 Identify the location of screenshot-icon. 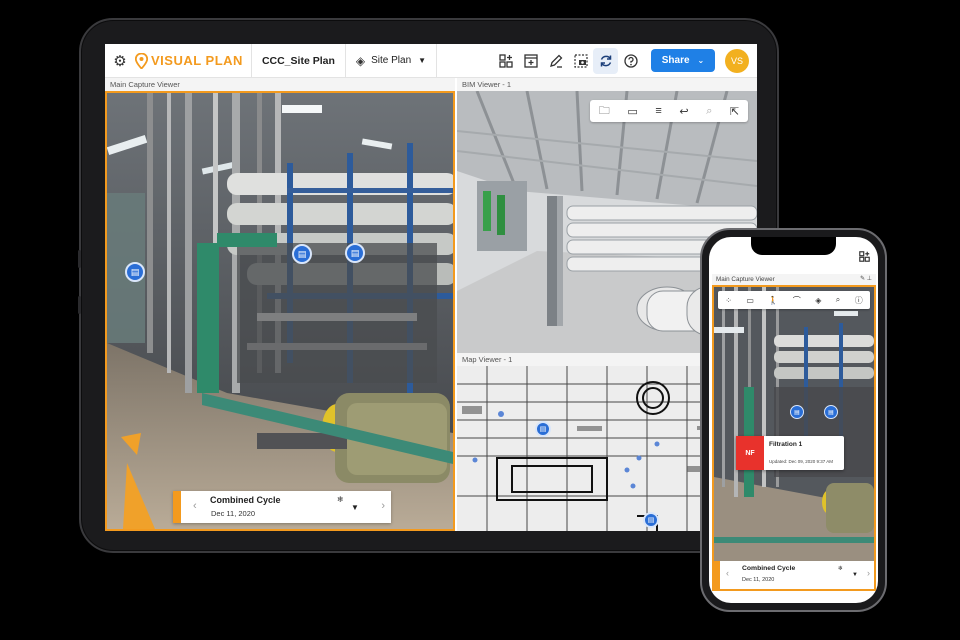
(580, 61).